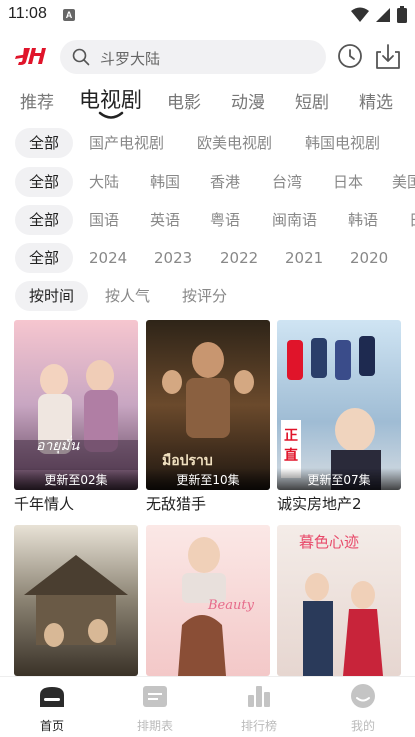 The image size is (415, 737). Describe the element at coordinates (259, 708) in the screenshot. I see `nav-ranking: 排行榜` at that location.